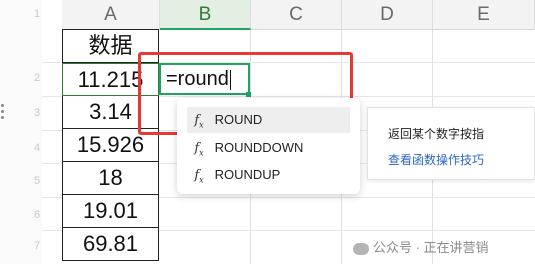 This screenshot has width=535, height=264. What do you see at coordinates (268, 120) in the screenshot?
I see `suggestion-round: fx ROUND` at bounding box center [268, 120].